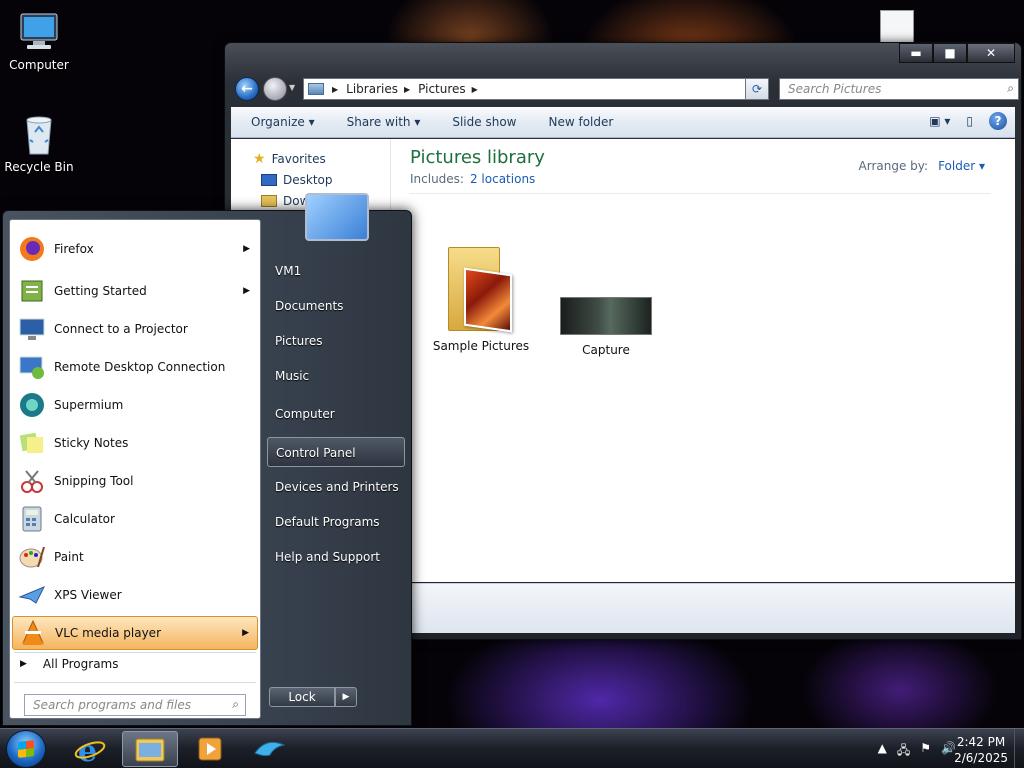  I want to click on view-options-icon: ▣ ▾, so click(939, 121).